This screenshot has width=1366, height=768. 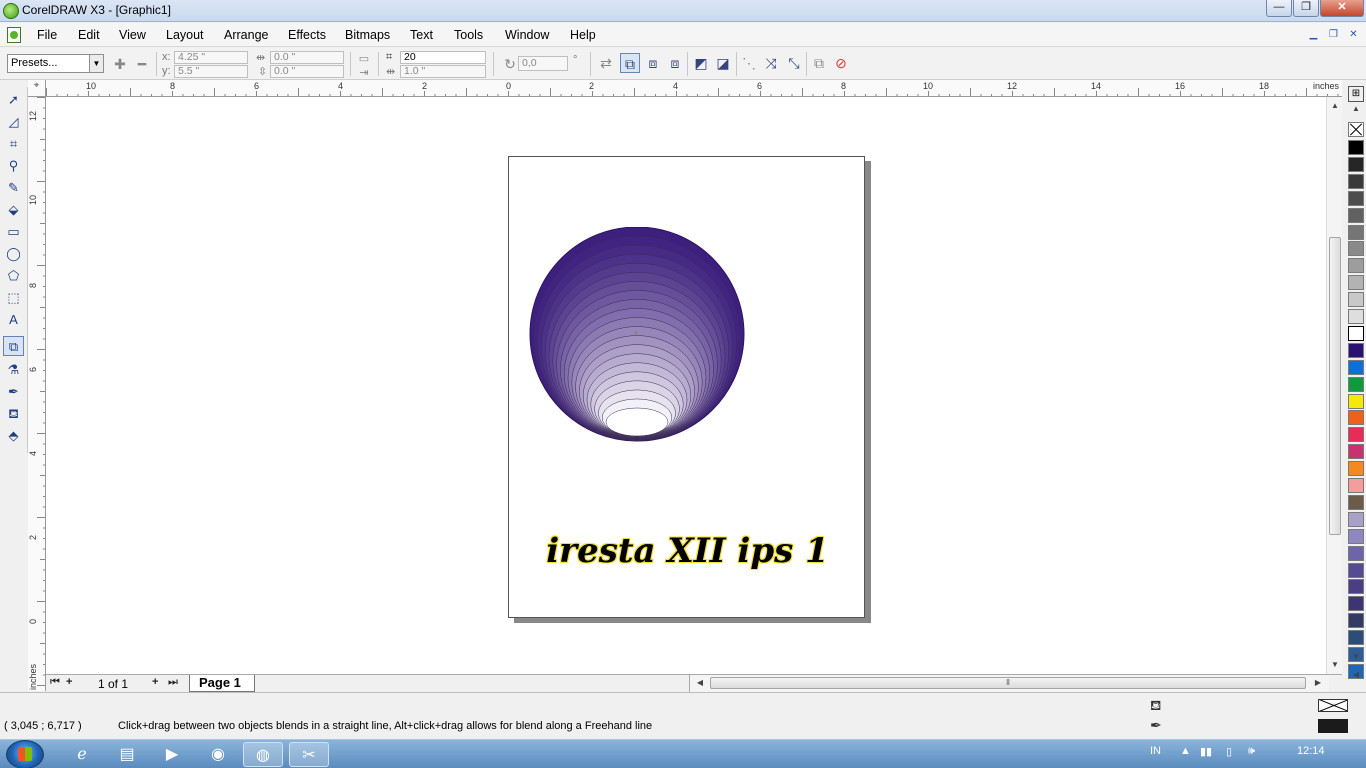 I want to click on presets-dropdown: Presets... ▼, so click(x=55, y=63).